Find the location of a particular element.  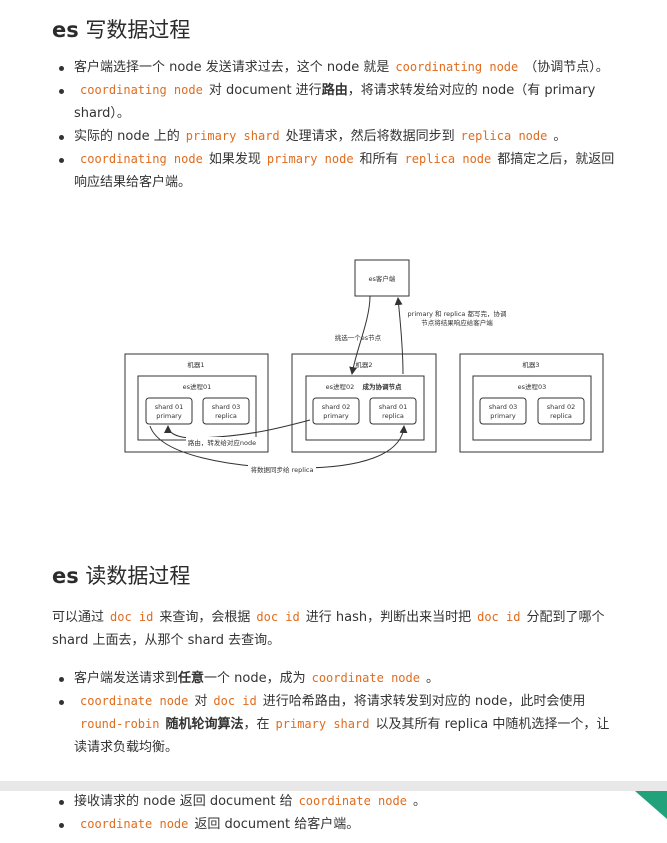

list-item: 客户端发送请求到任意一个 node，成为 coordinate node。 is located at coordinates (337, 678).